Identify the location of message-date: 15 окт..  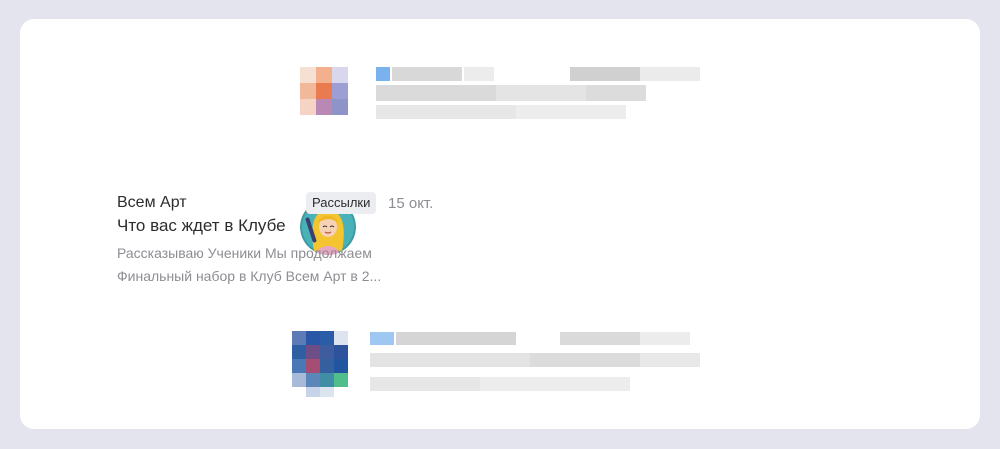
(411, 203).